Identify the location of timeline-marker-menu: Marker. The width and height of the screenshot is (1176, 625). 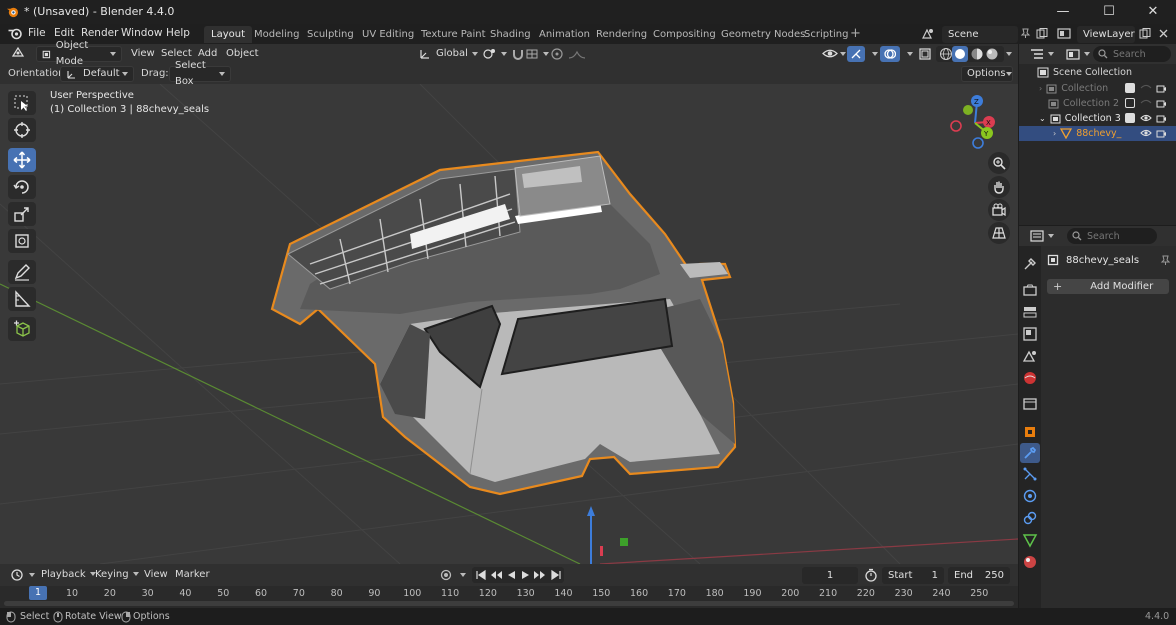
(192, 575).